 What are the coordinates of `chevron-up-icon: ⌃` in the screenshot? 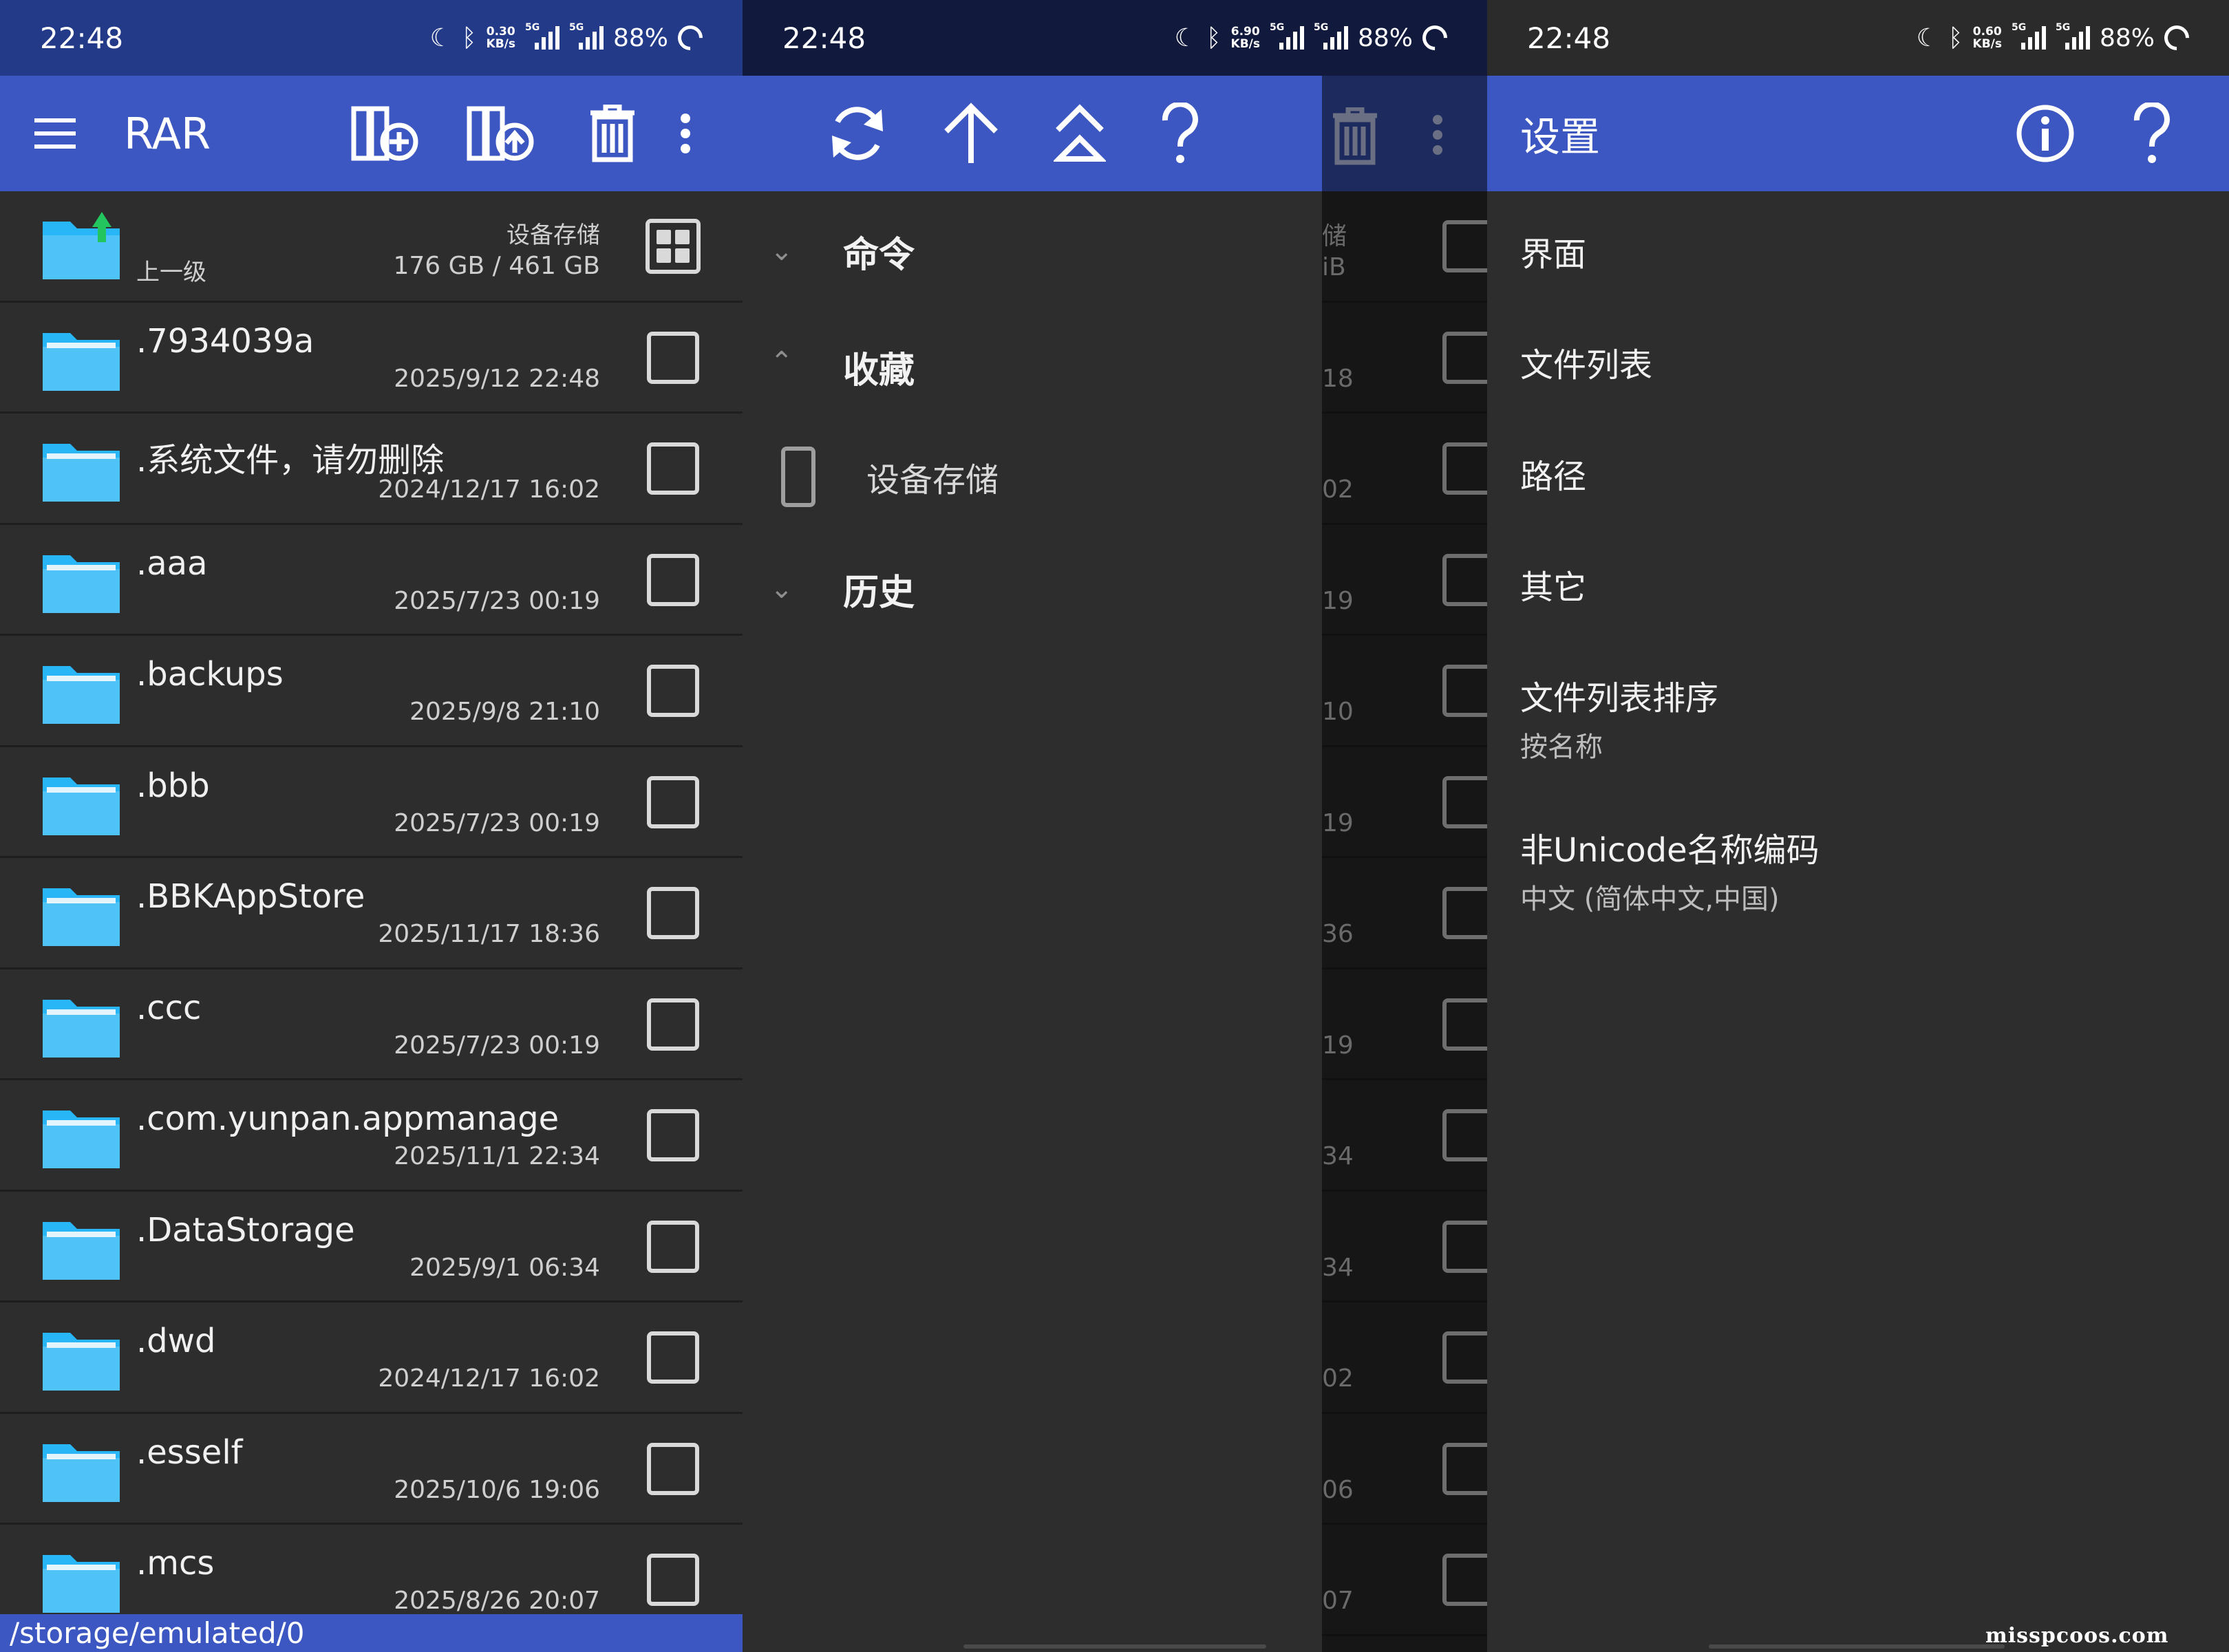 It's located at (781, 362).